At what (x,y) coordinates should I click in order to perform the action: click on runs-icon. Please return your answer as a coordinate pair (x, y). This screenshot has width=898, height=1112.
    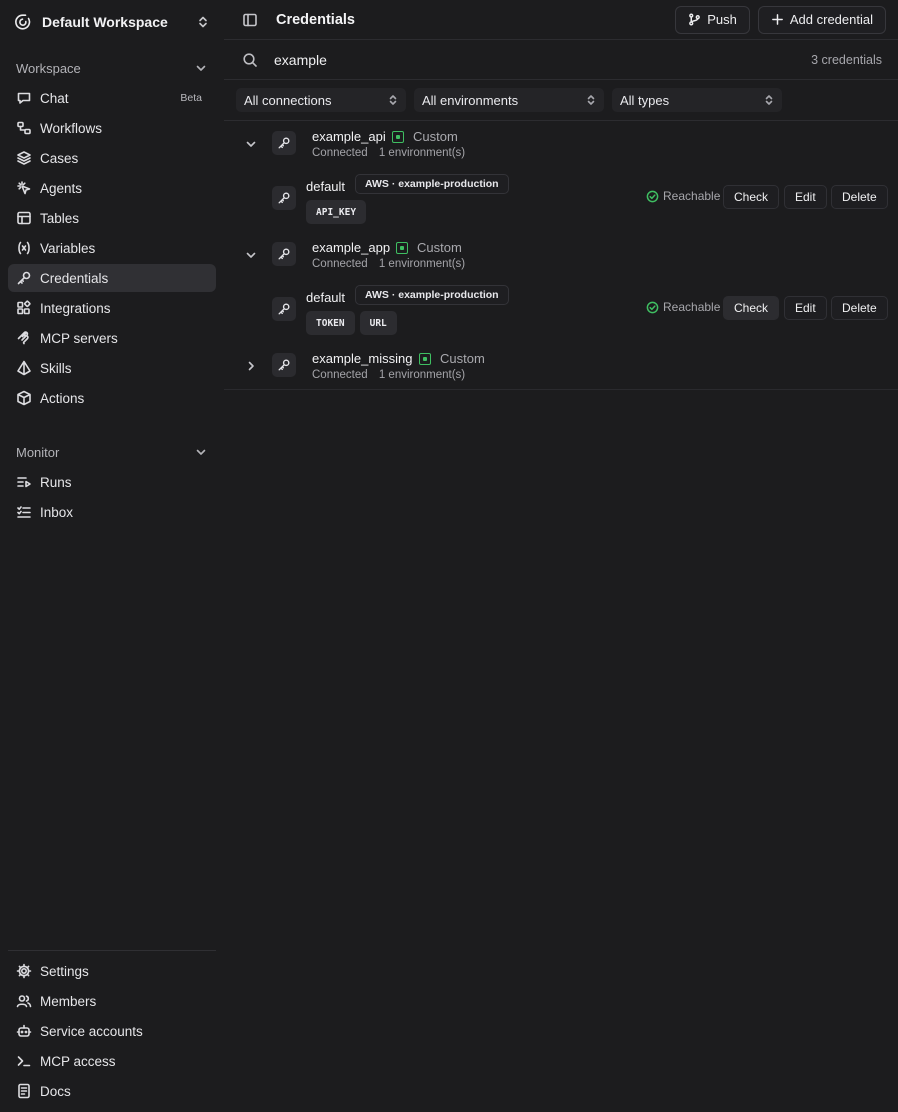
    Looking at the image, I should click on (24, 482).